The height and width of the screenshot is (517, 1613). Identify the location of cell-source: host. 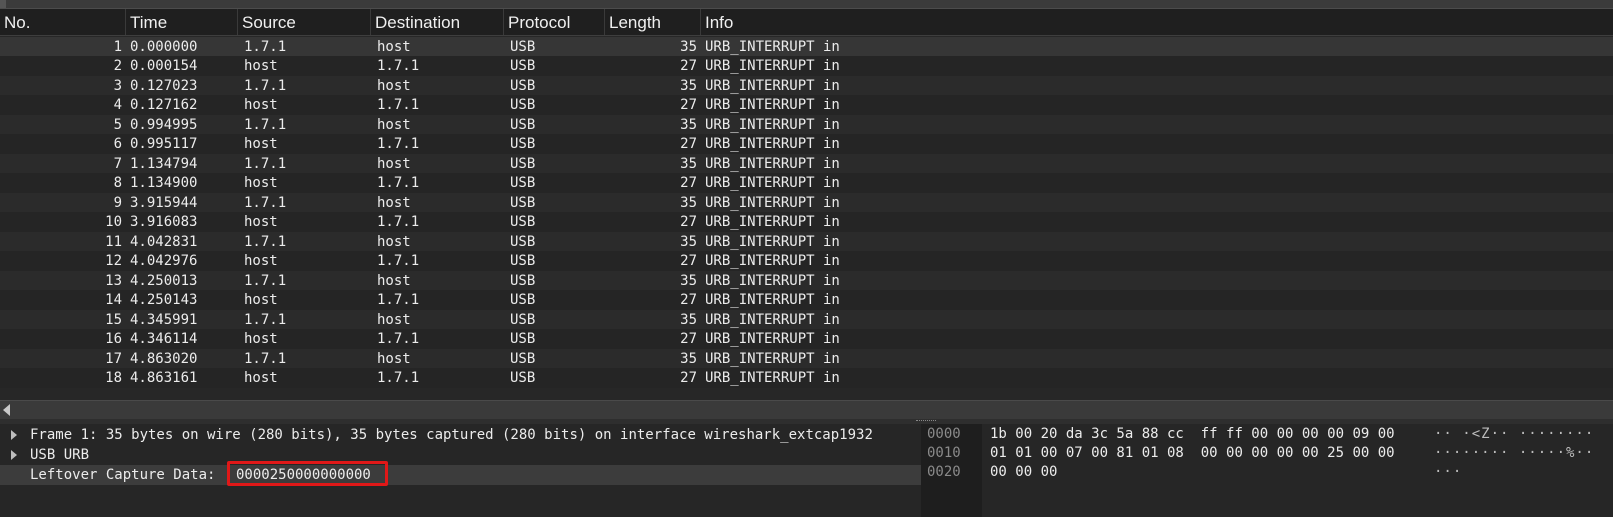
(261, 300).